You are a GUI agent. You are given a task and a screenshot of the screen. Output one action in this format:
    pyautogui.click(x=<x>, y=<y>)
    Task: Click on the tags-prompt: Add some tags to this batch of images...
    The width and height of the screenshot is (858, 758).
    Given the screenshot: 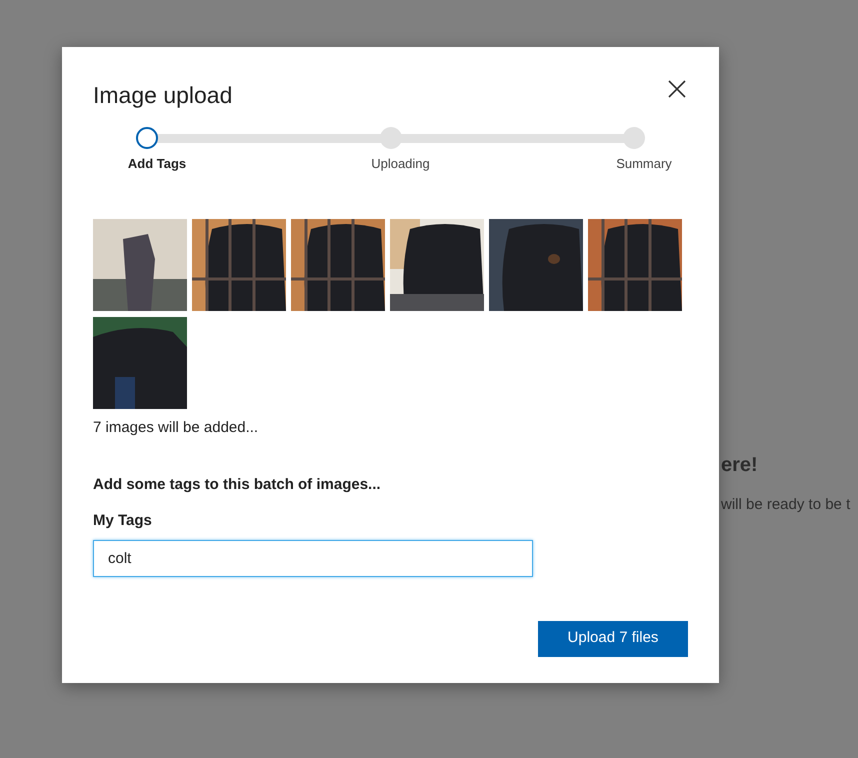 What is the action you would take?
    pyautogui.click(x=237, y=484)
    